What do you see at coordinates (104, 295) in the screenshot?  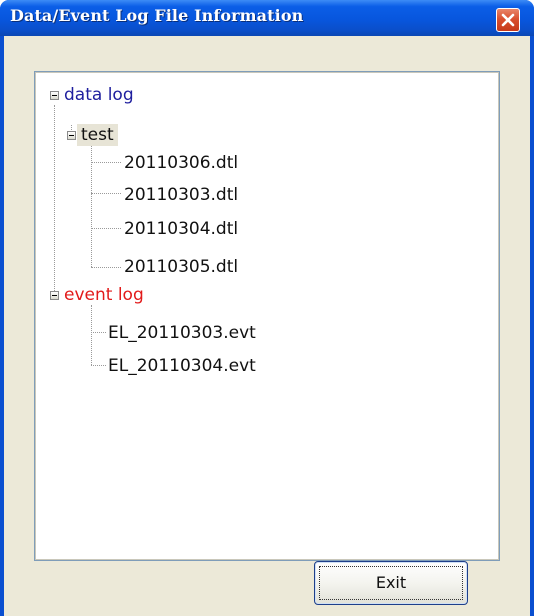 I see `tree-node-event-log: event log` at bounding box center [104, 295].